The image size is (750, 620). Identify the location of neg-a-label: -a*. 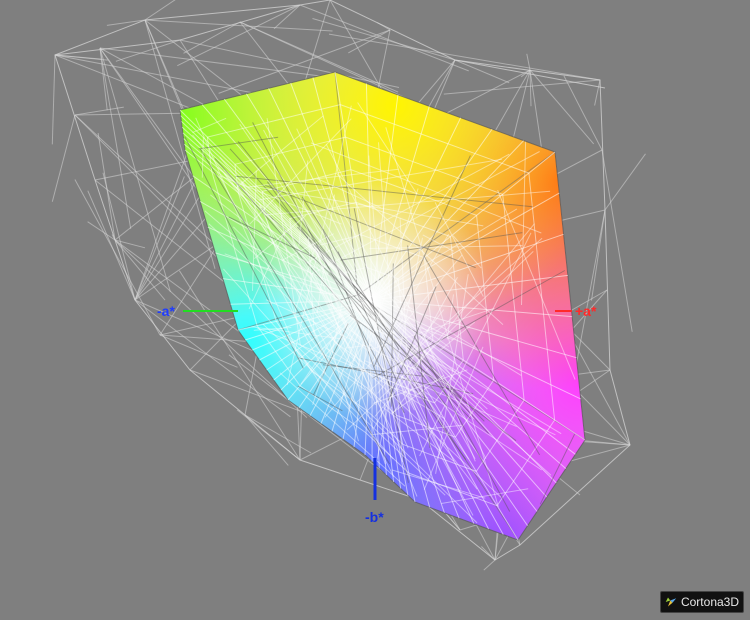
(166, 311).